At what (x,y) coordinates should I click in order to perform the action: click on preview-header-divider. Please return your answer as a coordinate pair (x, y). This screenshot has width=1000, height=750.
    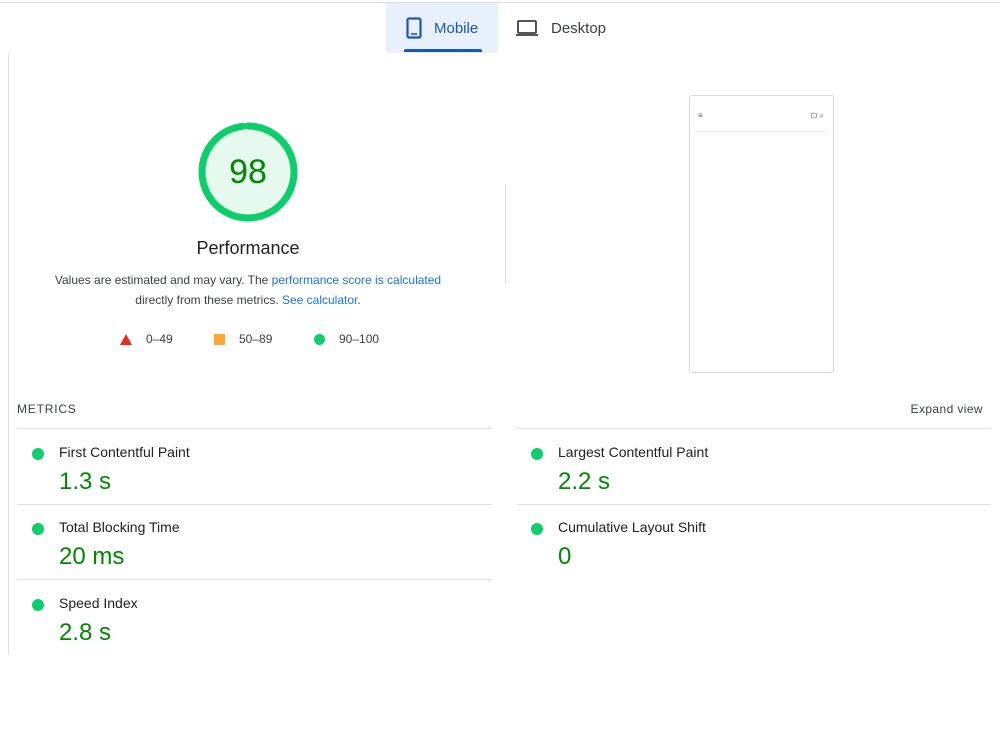
    Looking at the image, I should click on (761, 131).